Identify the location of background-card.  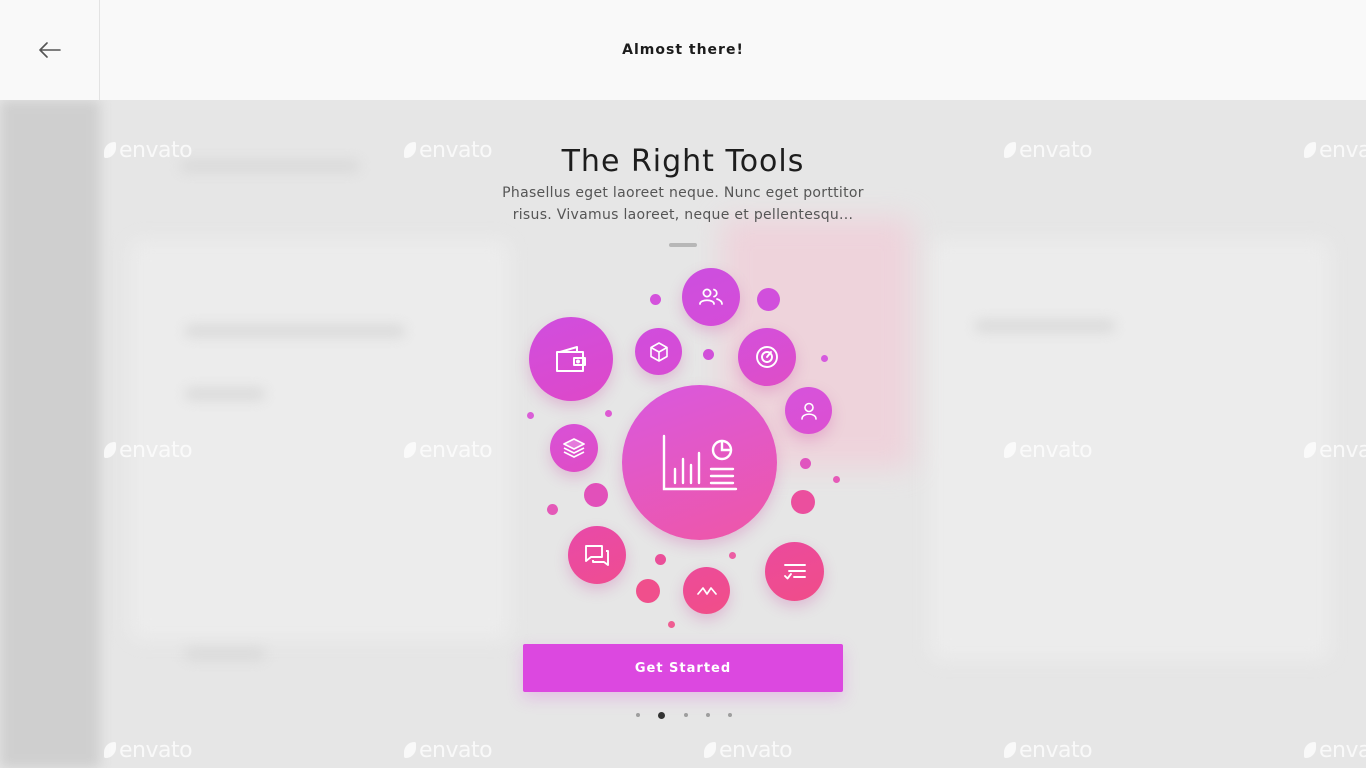
(320, 440).